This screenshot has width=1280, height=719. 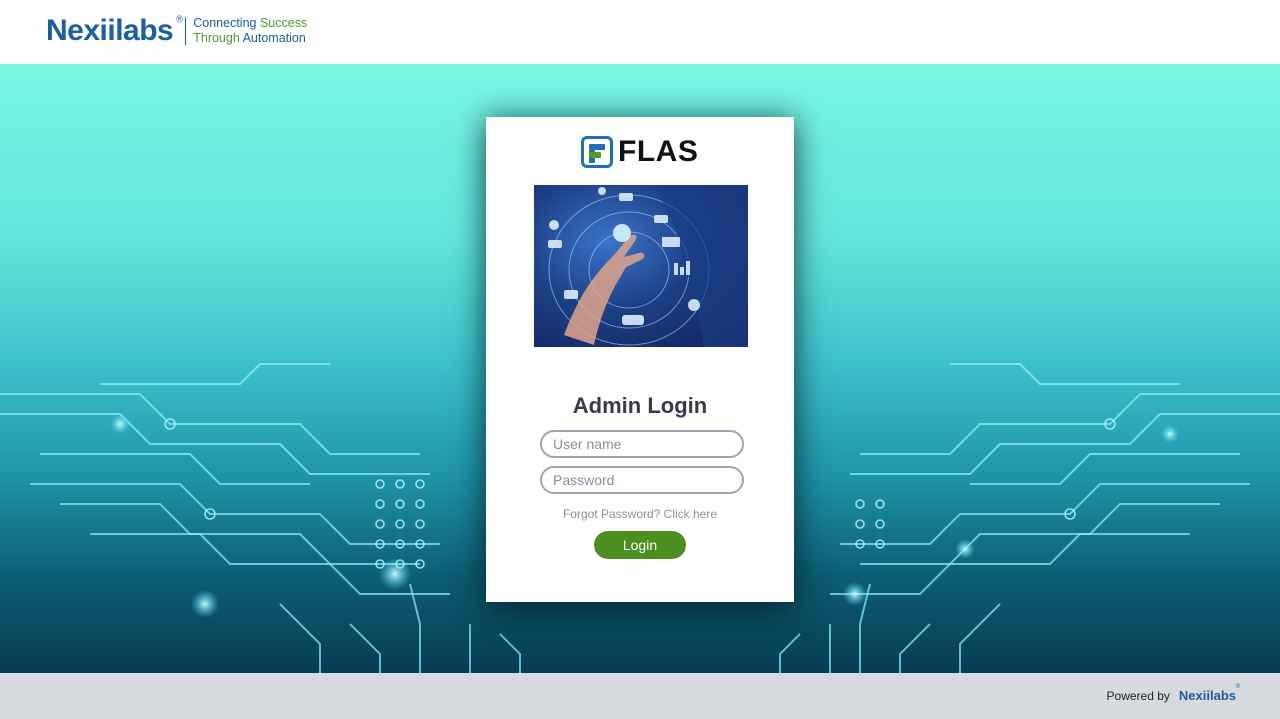 What do you see at coordinates (1138, 696) in the screenshot?
I see `powered-by-label: Powered by` at bounding box center [1138, 696].